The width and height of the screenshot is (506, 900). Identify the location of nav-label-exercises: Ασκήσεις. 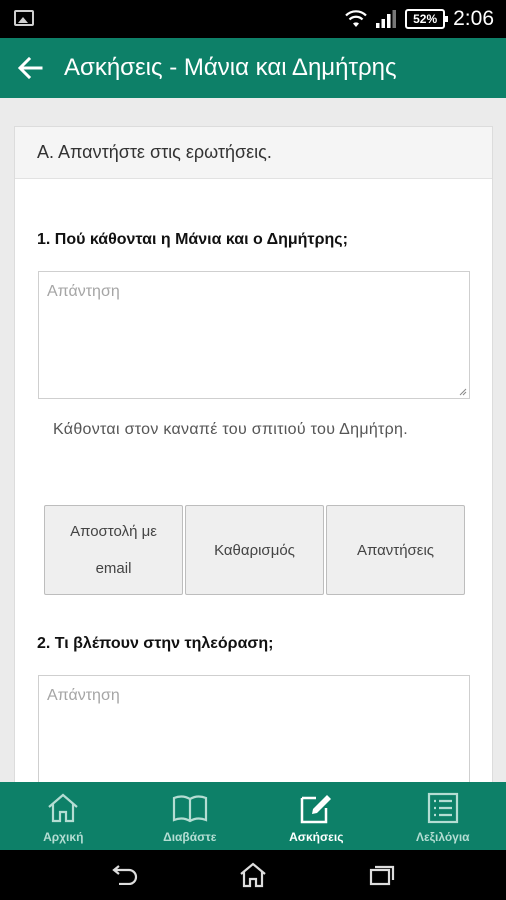
(316, 837).